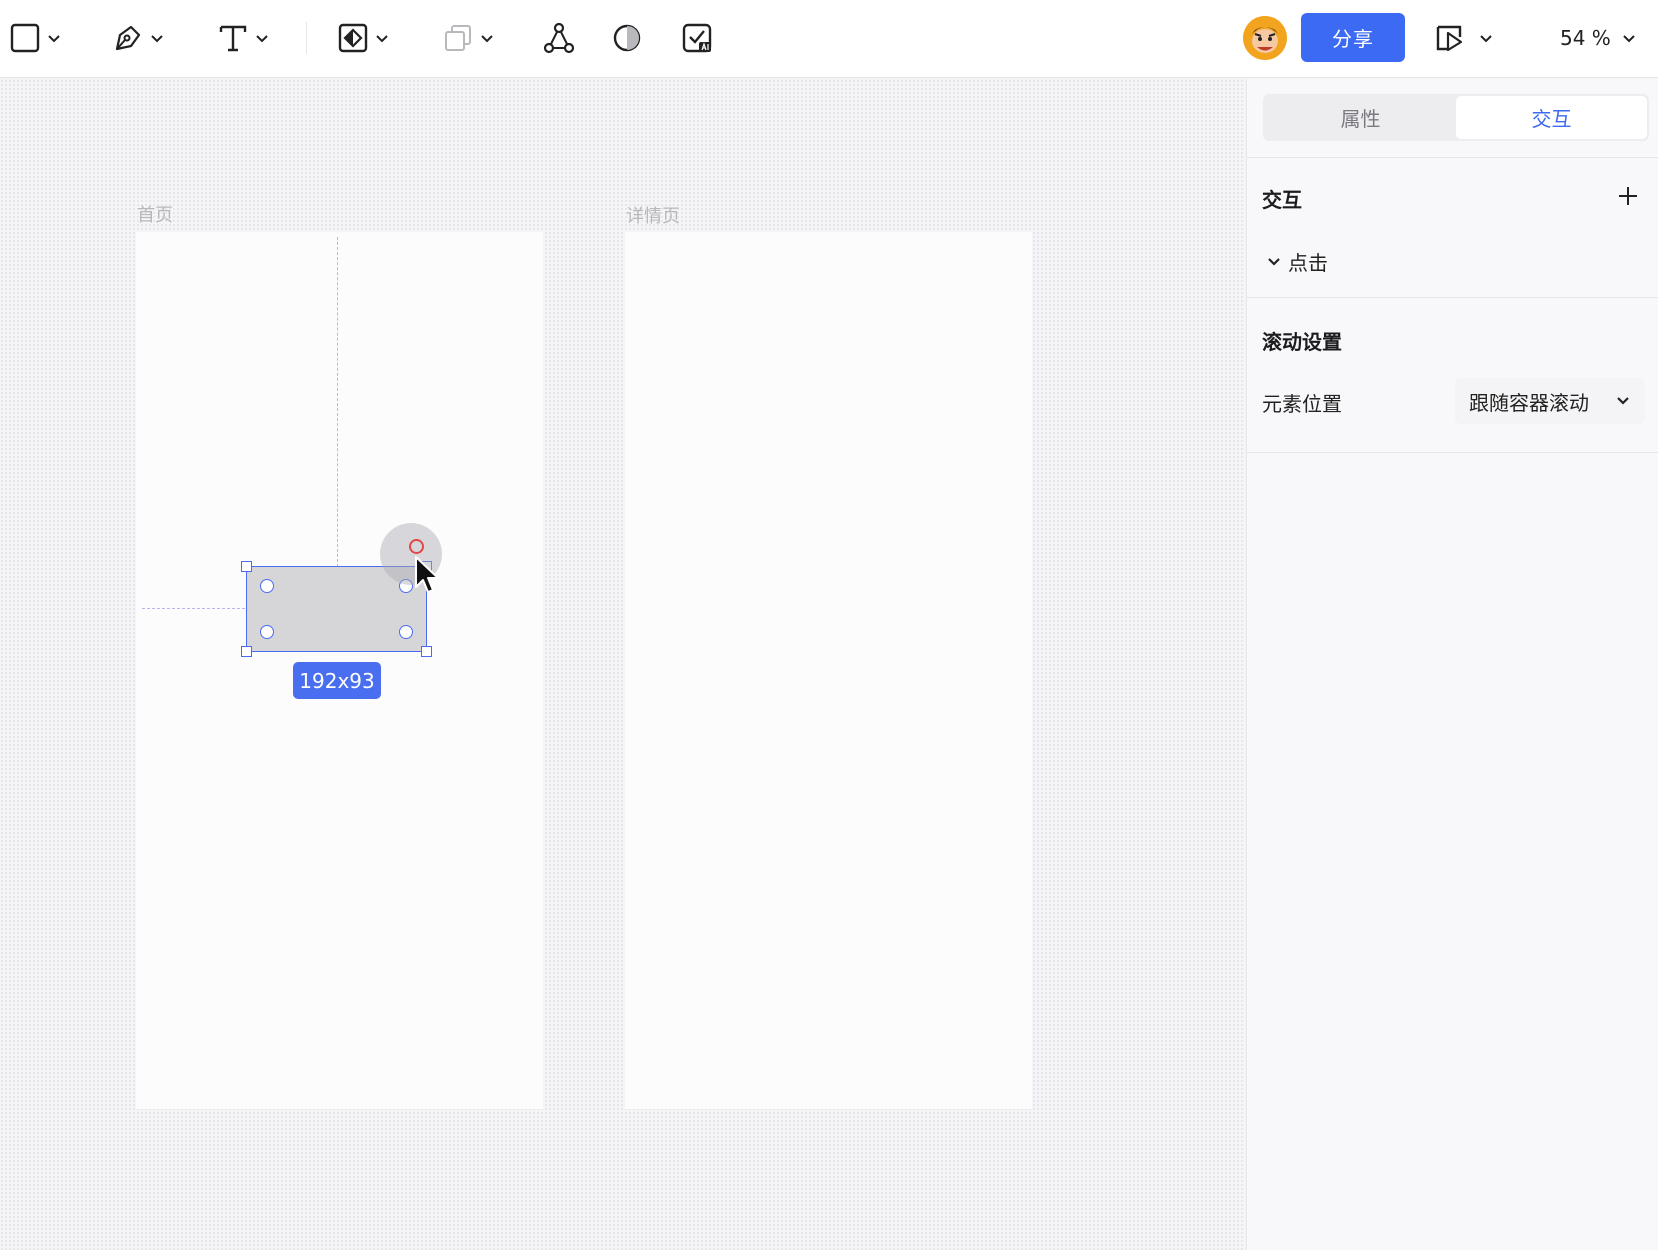 The width and height of the screenshot is (1658, 1250). What do you see at coordinates (1529, 402) in the screenshot?
I see `element-position-value: 跟随容器滚动` at bounding box center [1529, 402].